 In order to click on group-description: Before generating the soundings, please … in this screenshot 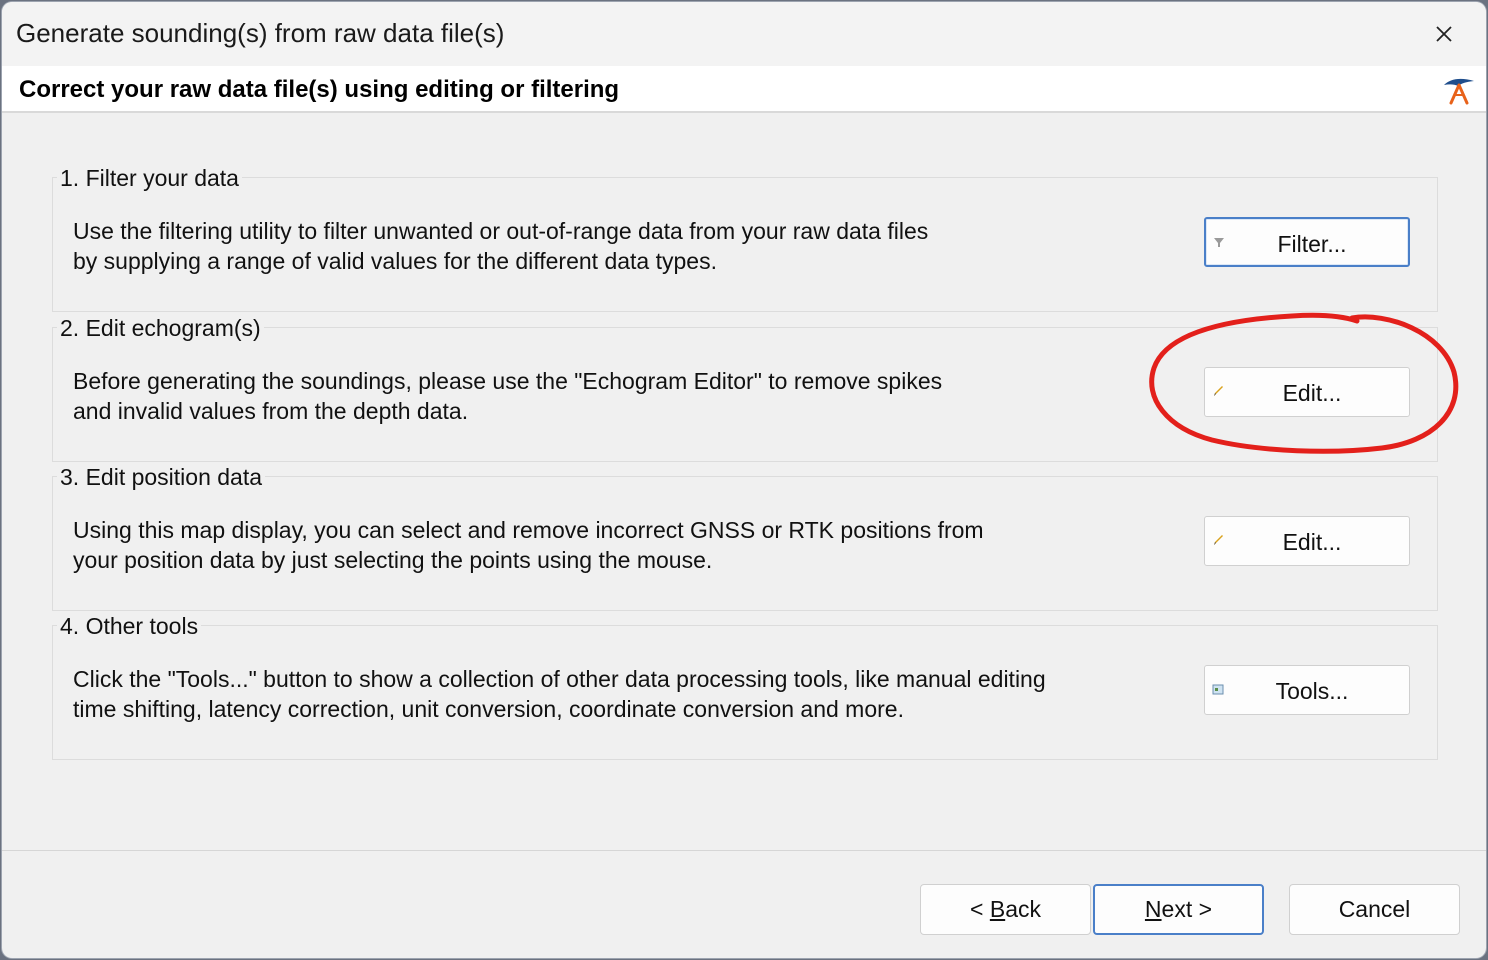, I will do `click(507, 396)`.